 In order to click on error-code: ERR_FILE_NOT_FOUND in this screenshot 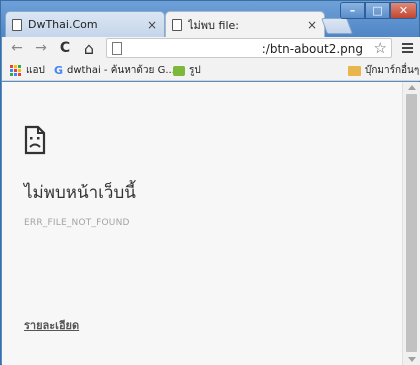, I will do `click(77, 223)`.